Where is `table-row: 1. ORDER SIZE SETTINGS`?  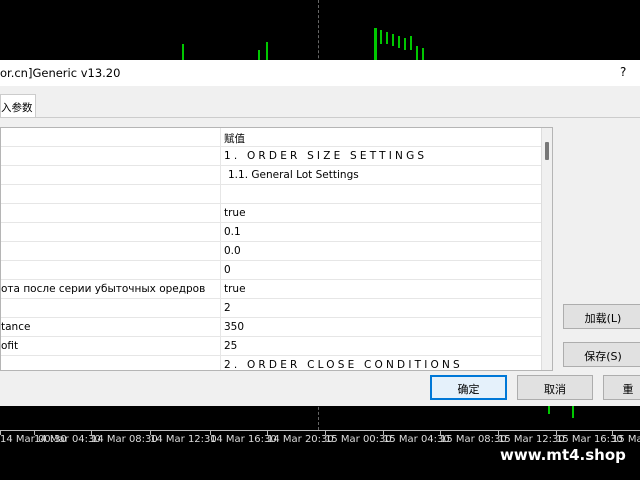 table-row: 1. ORDER SIZE SETTINGS is located at coordinates (271, 156).